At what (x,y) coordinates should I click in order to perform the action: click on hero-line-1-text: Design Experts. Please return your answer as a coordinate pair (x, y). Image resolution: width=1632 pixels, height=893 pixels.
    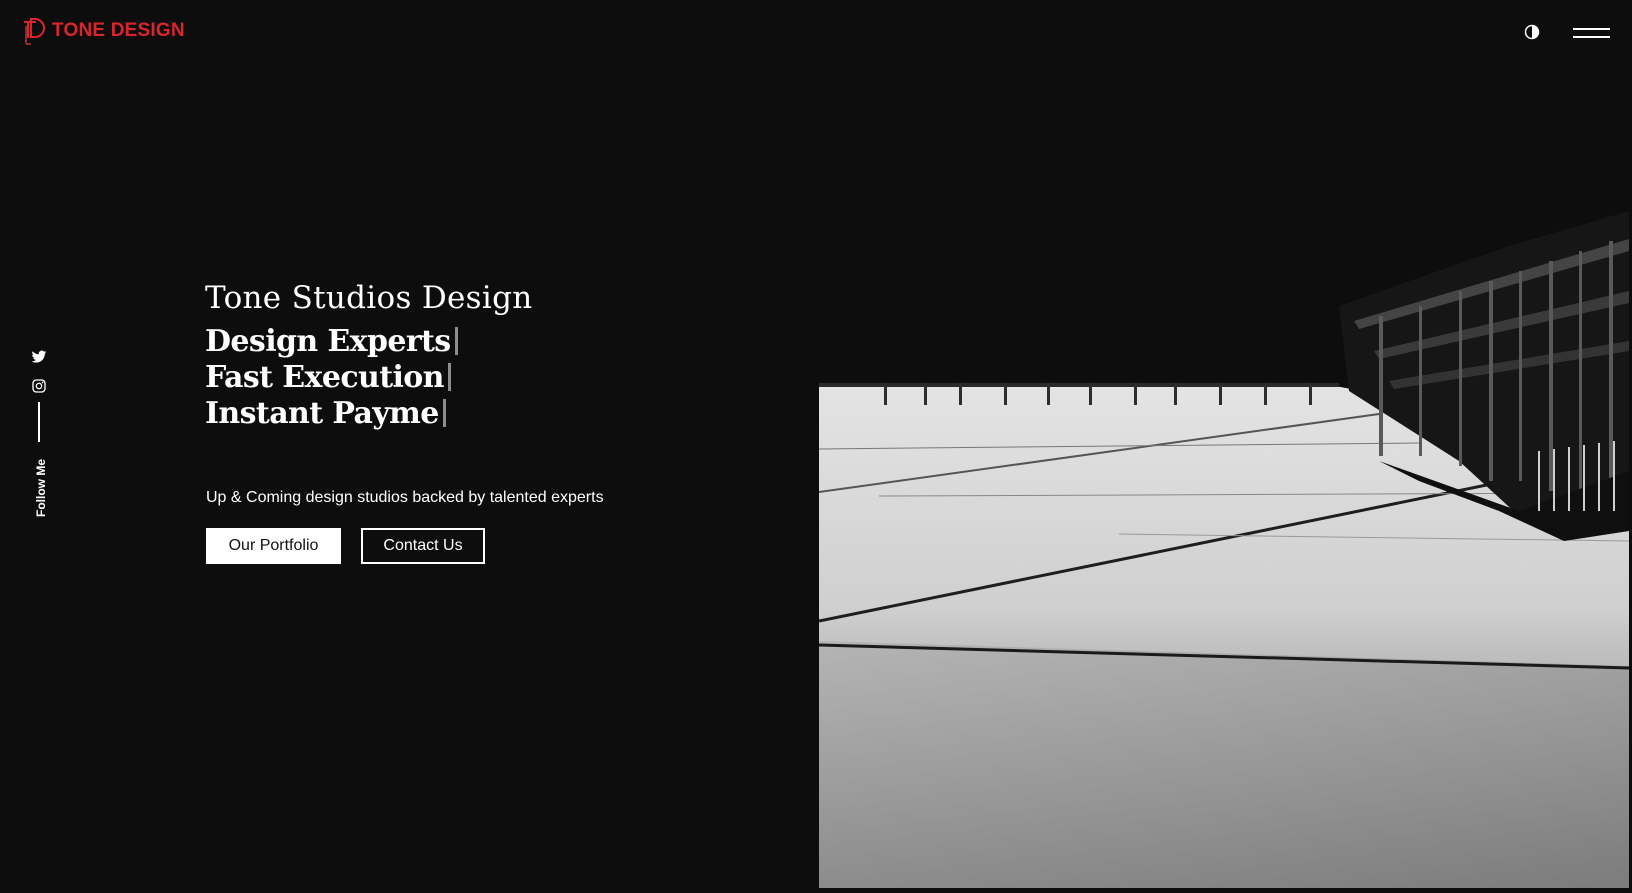
    Looking at the image, I should click on (328, 341).